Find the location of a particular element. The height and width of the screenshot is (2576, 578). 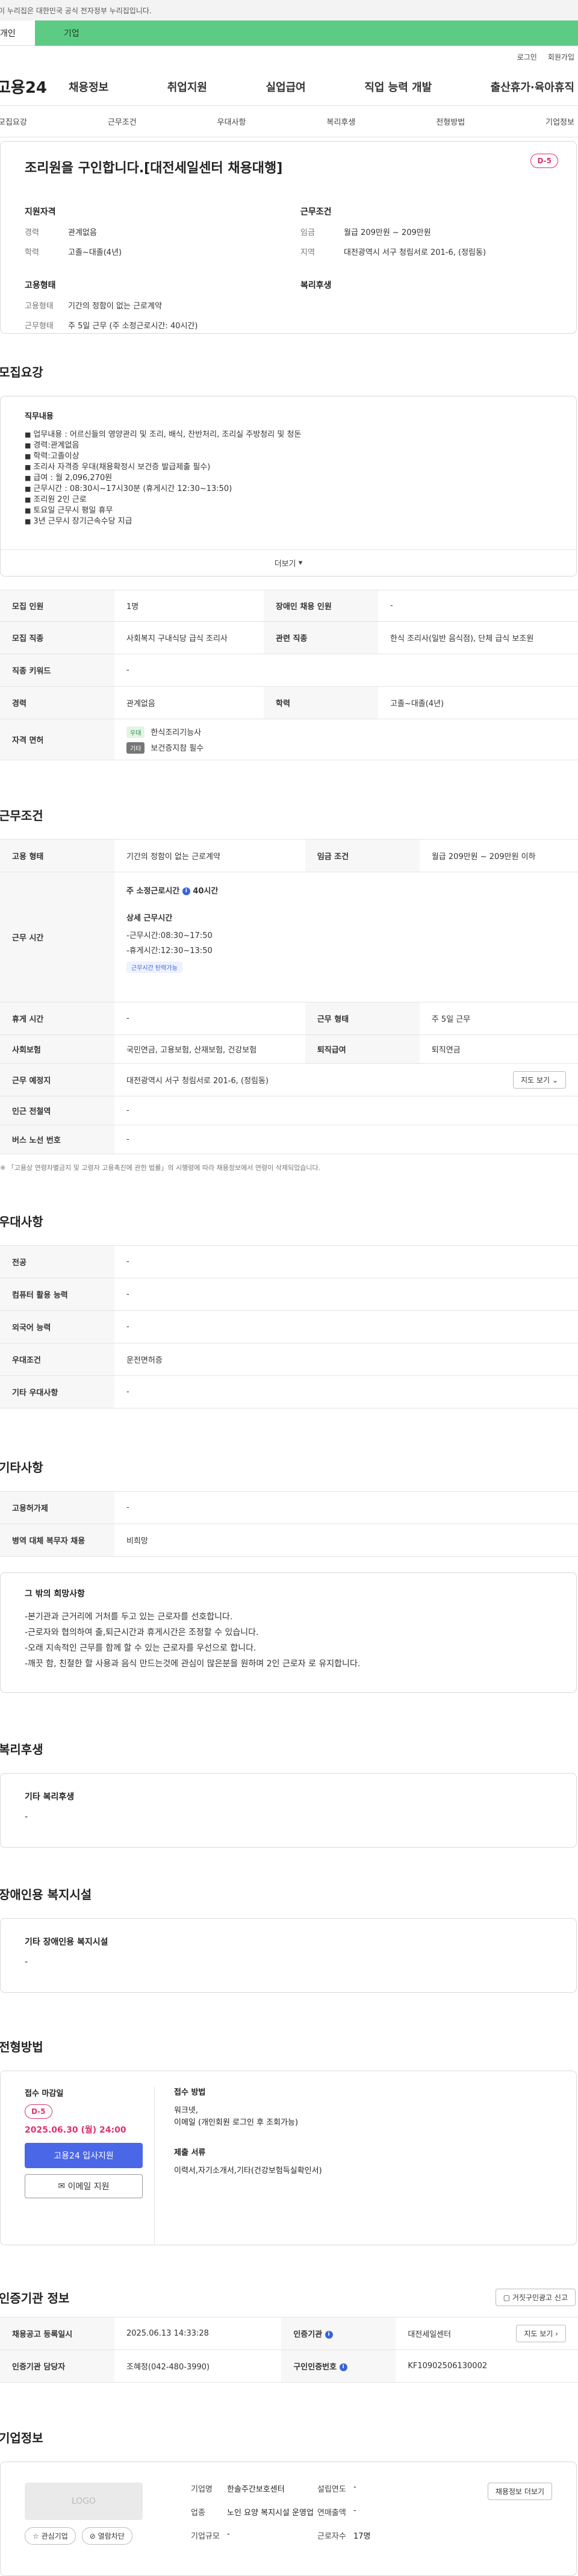

row-key: 인증기관 i is located at coordinates (338, 2334).